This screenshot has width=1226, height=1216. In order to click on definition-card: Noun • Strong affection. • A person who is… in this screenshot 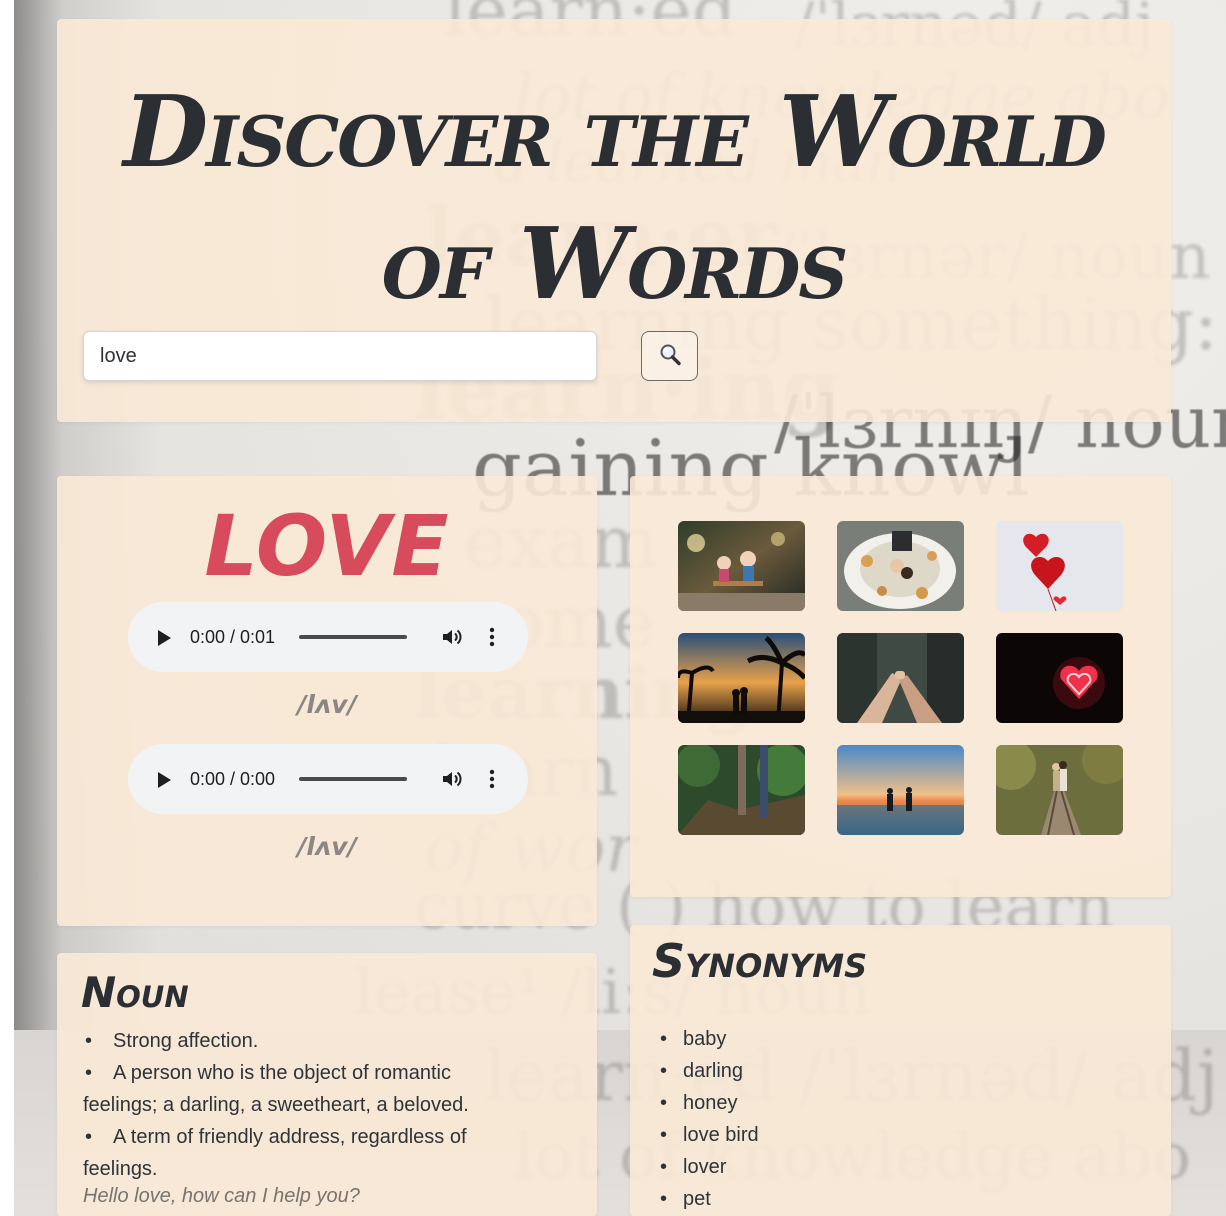, I will do `click(327, 1084)`.